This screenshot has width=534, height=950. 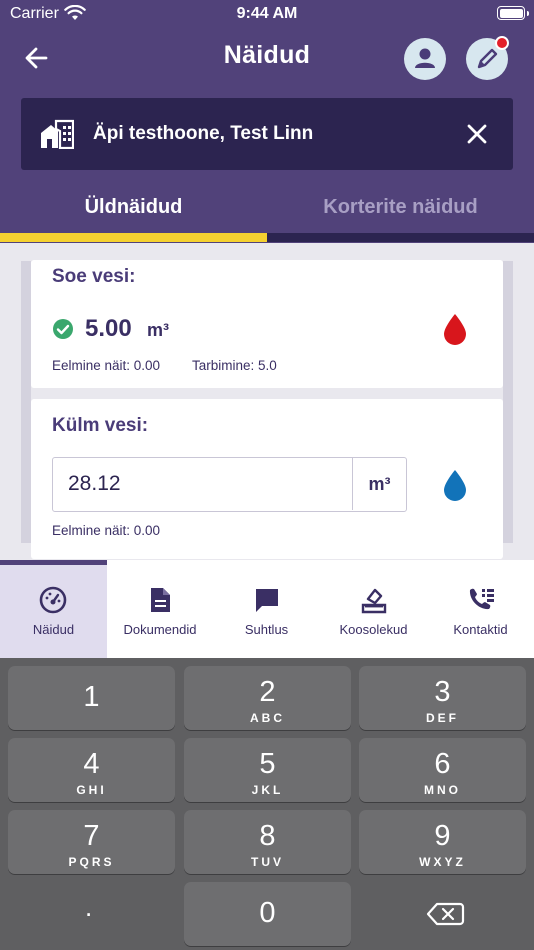 What do you see at coordinates (267, 692) in the screenshot?
I see `key-number: 2` at bounding box center [267, 692].